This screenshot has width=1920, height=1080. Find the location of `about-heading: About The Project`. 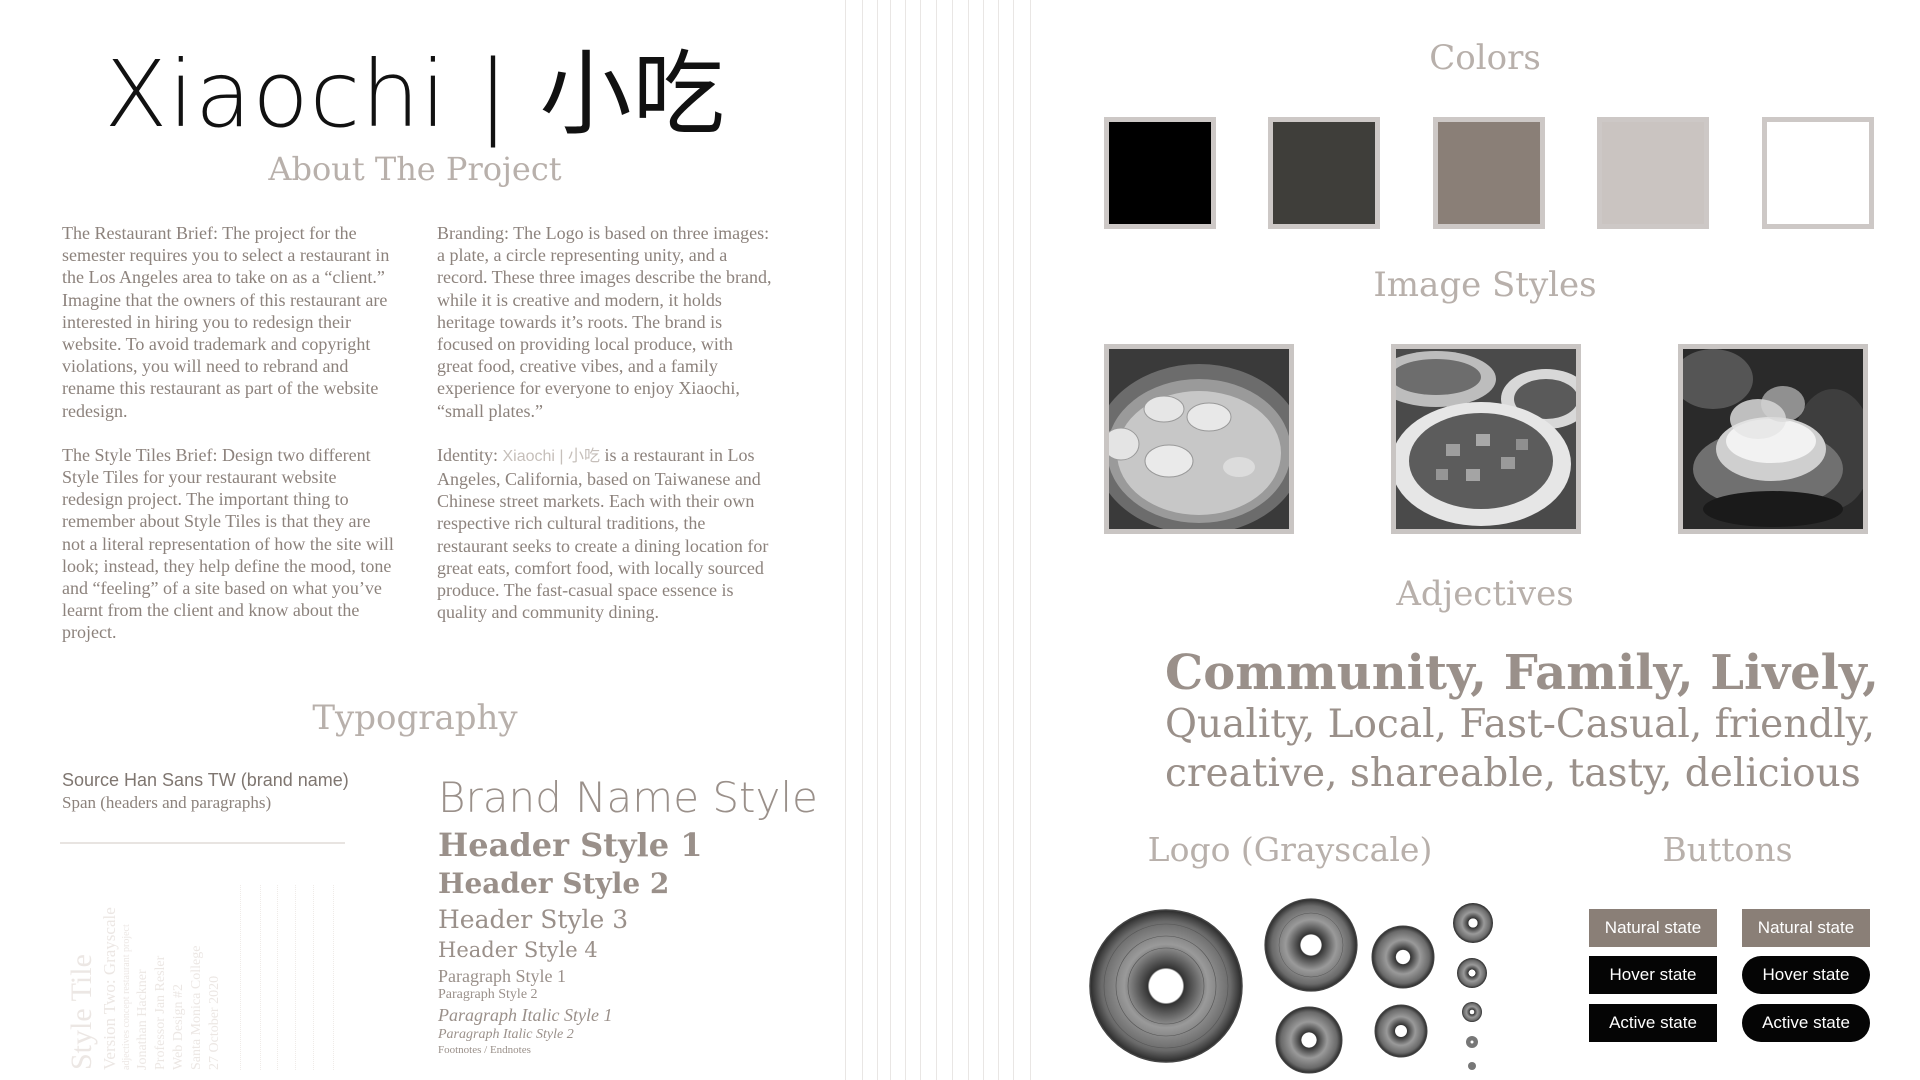

about-heading: About The Project is located at coordinates (415, 169).